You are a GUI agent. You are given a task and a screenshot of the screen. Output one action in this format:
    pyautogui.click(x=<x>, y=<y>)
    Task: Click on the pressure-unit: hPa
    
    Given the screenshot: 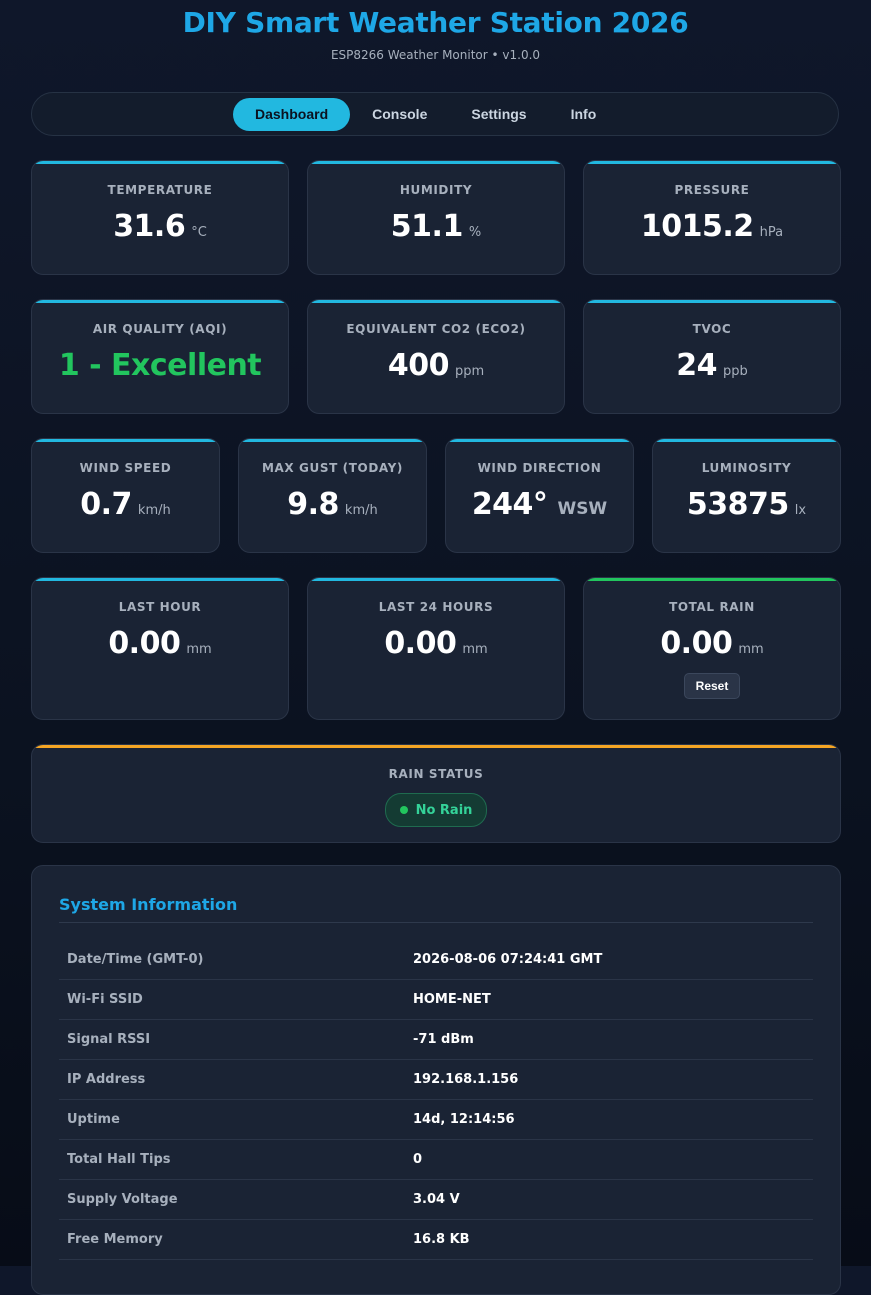 What is the action you would take?
    pyautogui.click(x=771, y=232)
    